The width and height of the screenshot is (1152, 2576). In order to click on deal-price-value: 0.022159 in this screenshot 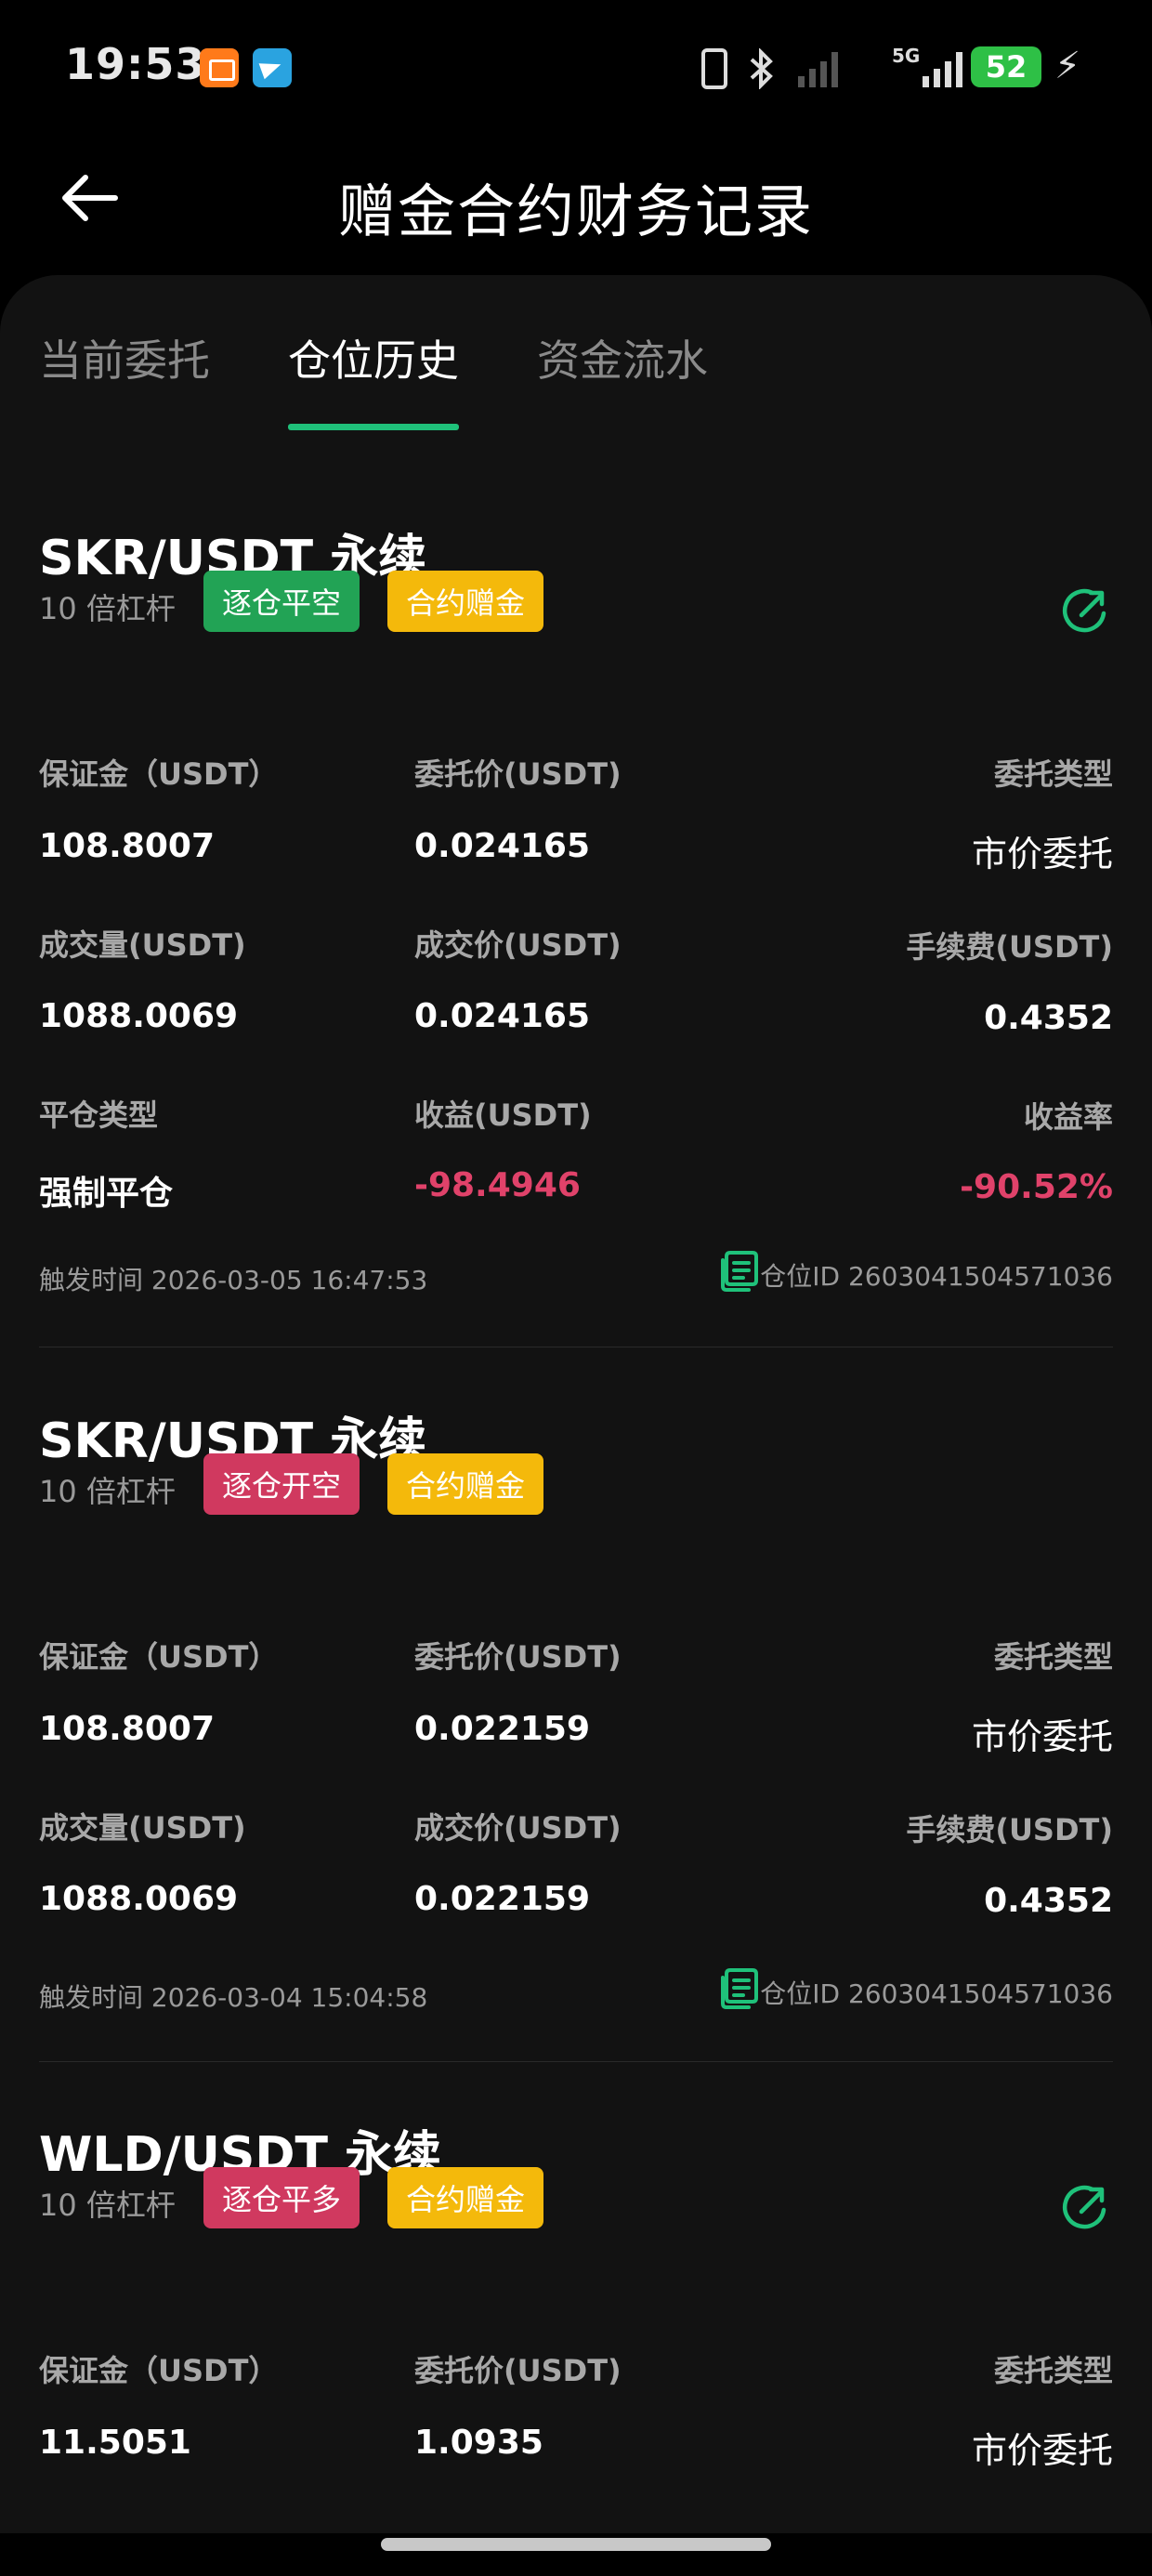, I will do `click(502, 1899)`.